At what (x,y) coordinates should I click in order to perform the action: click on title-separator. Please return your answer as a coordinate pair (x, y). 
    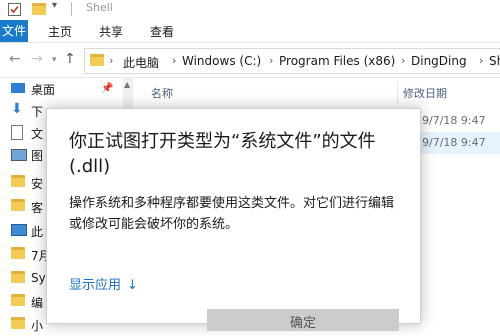
    Looking at the image, I should click on (71, 9).